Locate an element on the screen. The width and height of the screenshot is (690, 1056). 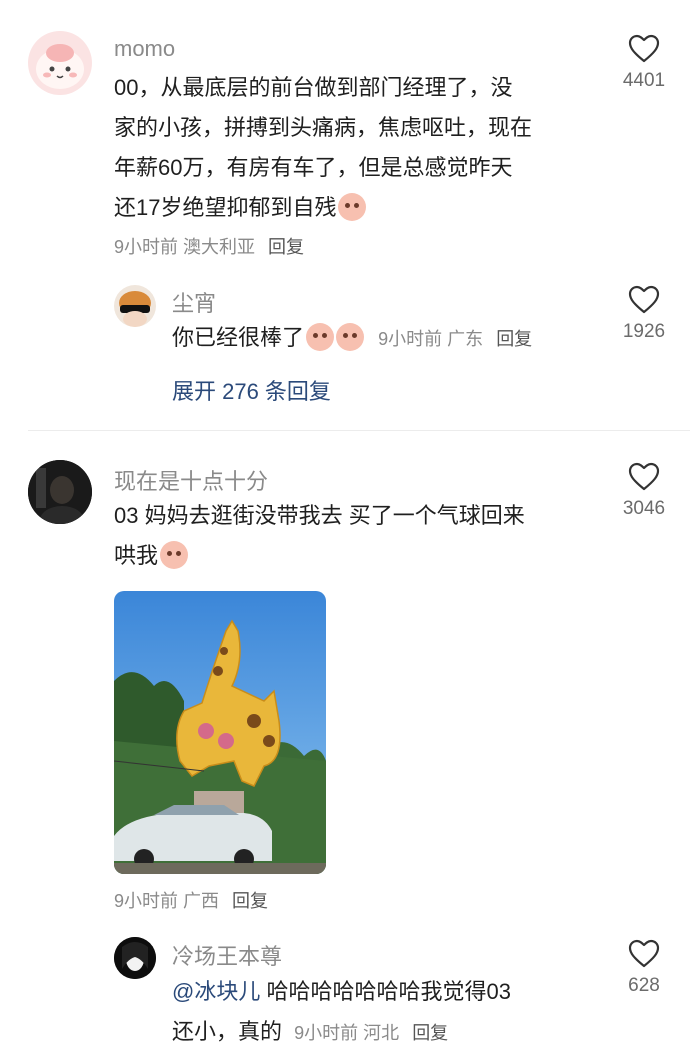
expand-replies-button: 展开 276 条回复 is located at coordinates (251, 390).